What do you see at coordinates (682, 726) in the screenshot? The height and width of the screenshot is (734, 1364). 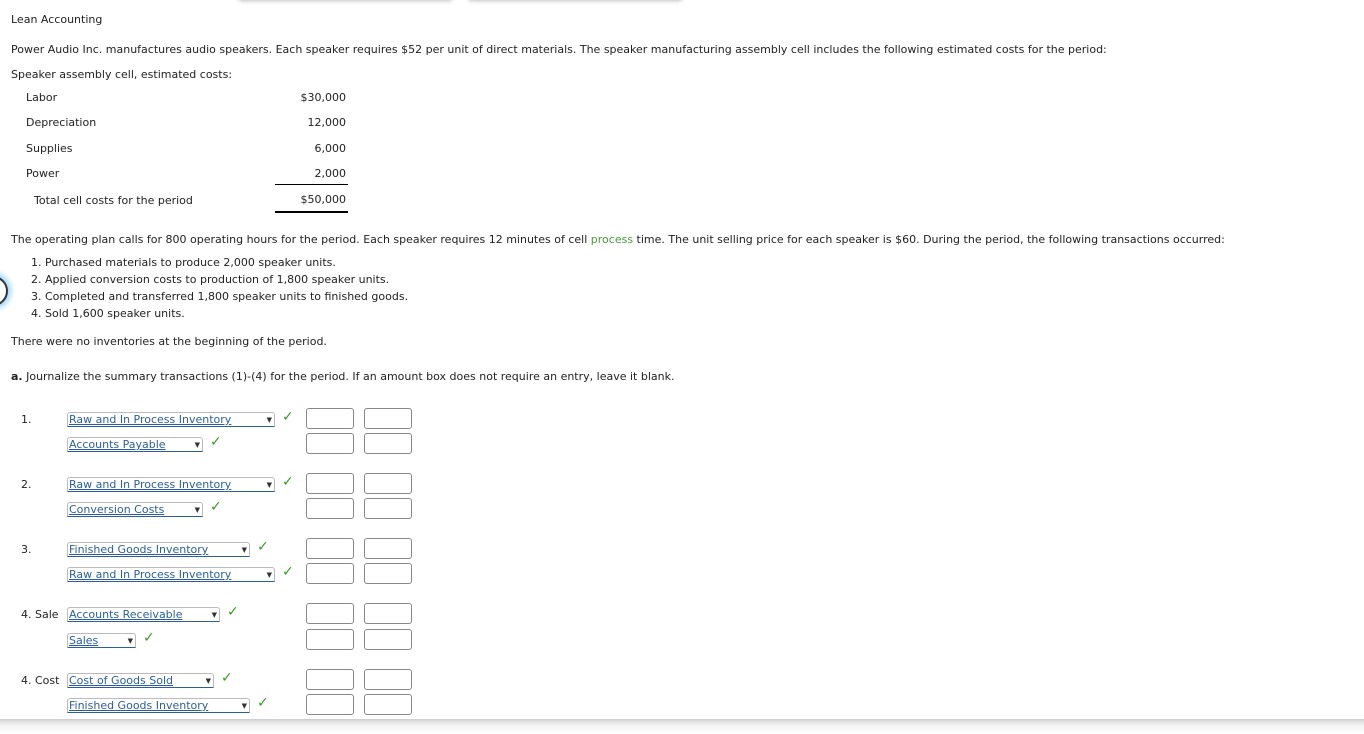 I see `bottom-scroll-bar` at bounding box center [682, 726].